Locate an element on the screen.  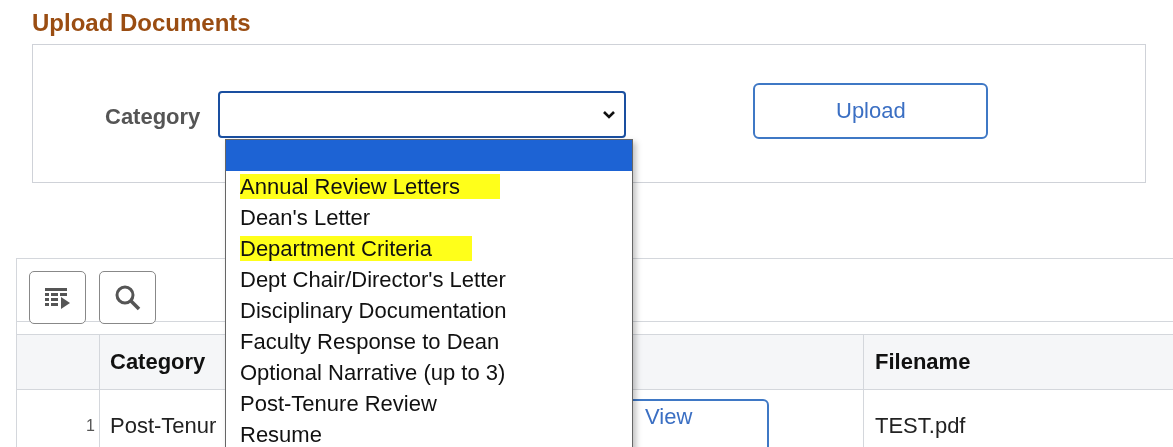
dropdown-option: Department Criteria is located at coordinates (429, 248).